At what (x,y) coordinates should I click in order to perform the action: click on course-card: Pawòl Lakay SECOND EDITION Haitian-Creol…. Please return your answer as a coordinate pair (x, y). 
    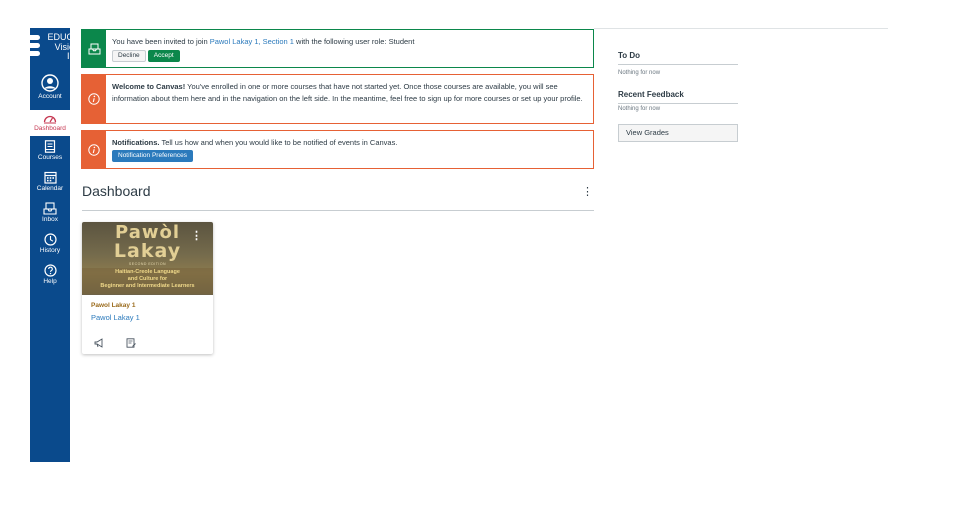
    Looking at the image, I should click on (147, 288).